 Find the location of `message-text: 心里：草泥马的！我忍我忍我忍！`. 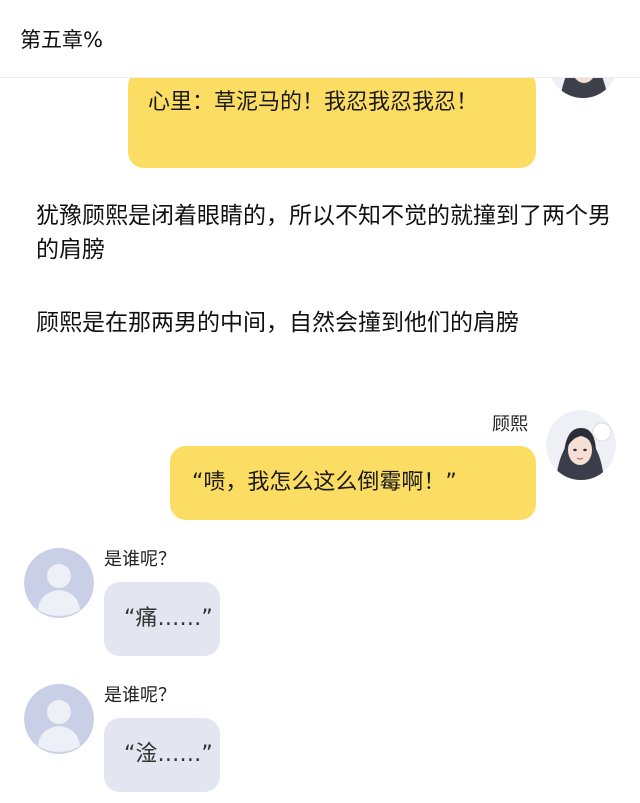

message-text: 心里：草泥马的！我忍我忍我忍！ is located at coordinates (313, 102).